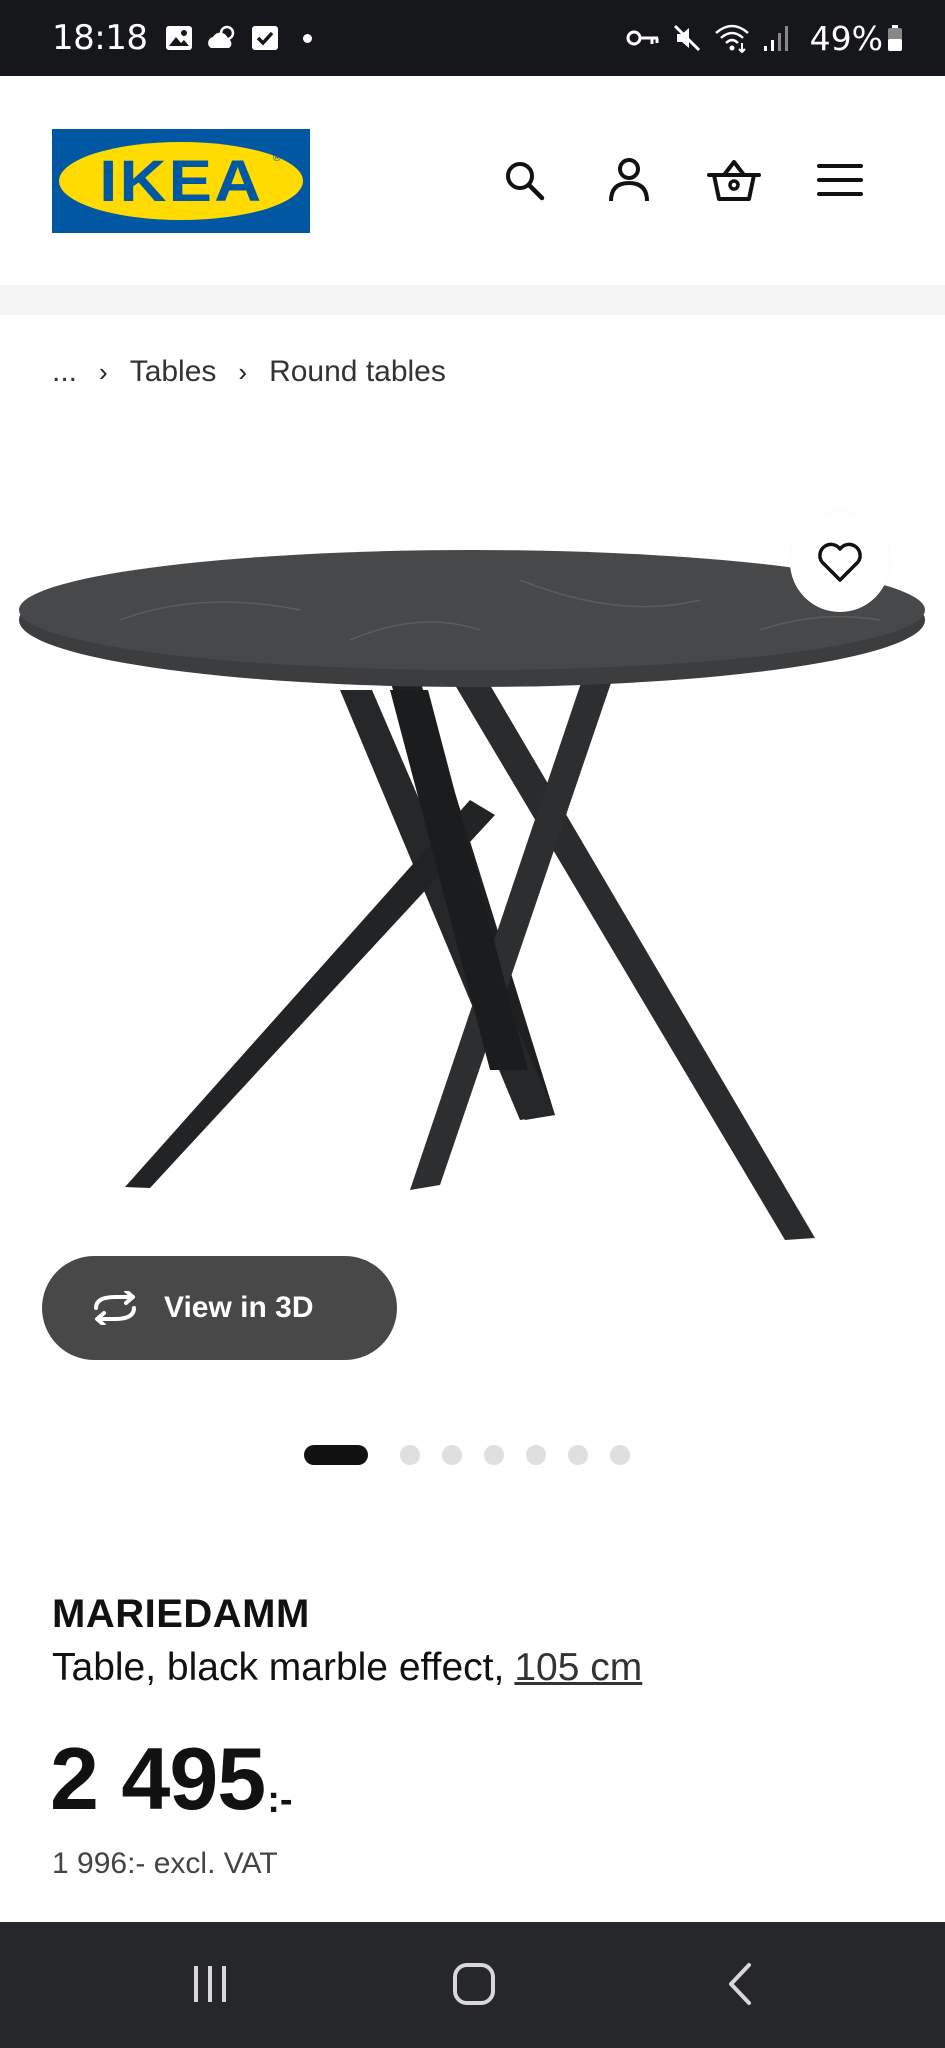  I want to click on status-bar-right: 49%, so click(770, 38).